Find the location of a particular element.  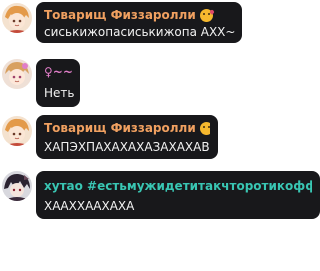

author-label: ♀~~♀ is located at coordinates (58, 72).